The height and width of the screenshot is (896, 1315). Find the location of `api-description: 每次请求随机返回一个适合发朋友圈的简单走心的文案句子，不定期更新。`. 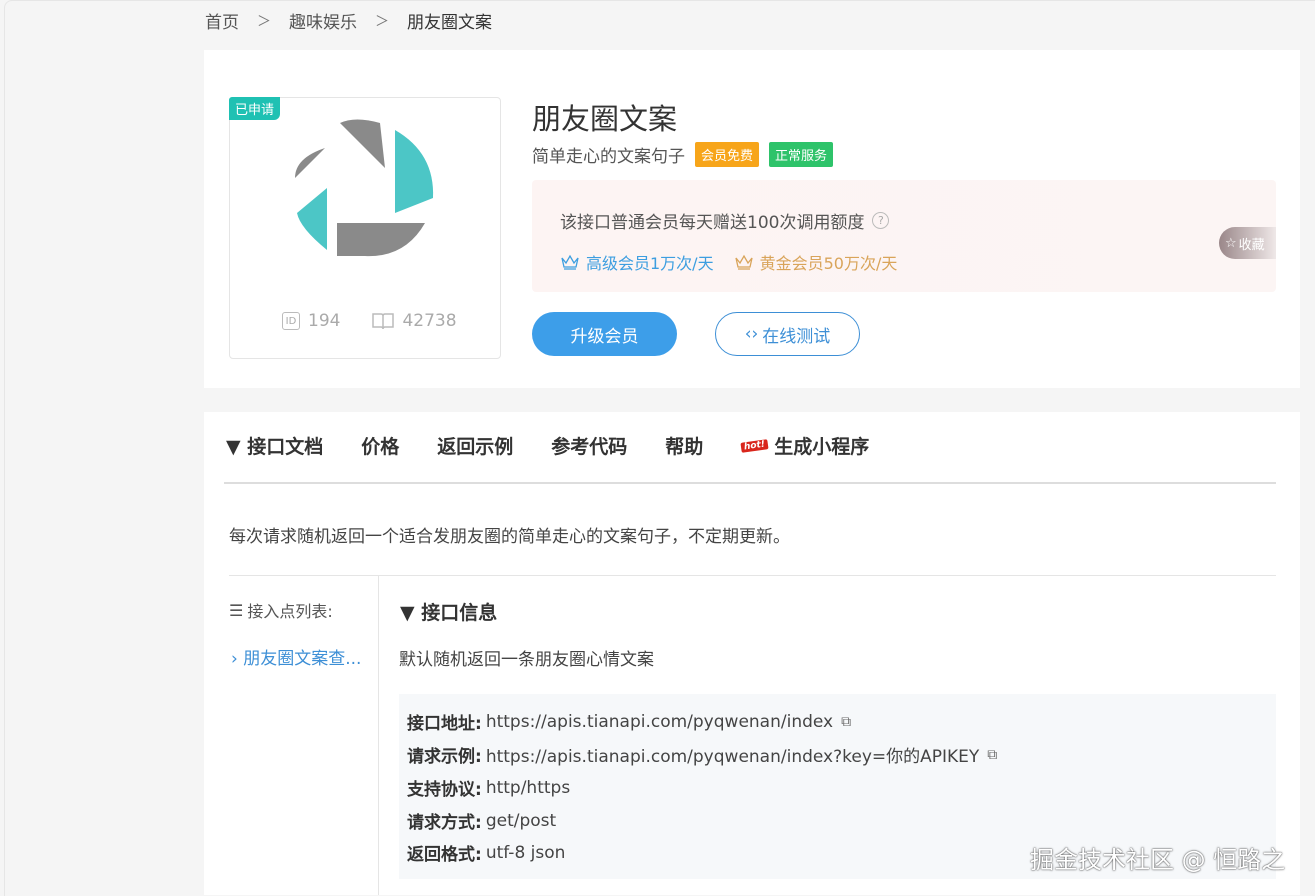

api-description: 每次请求随机返回一个适合发朋友圈的简单走心的文案句子，不定期更新。 is located at coordinates (509, 537).